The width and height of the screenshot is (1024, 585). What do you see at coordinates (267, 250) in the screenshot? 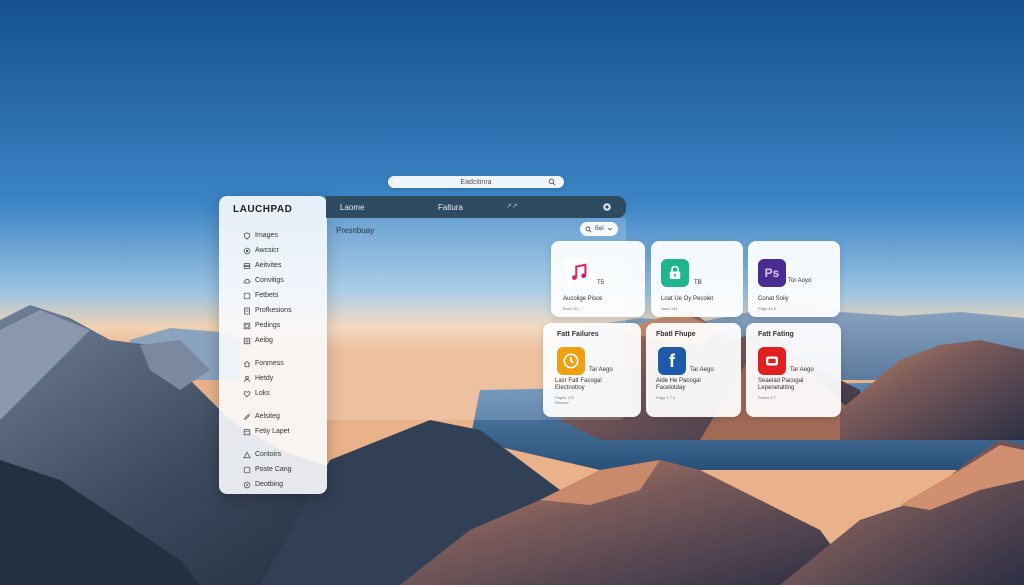
I see `sidebar-item-label: Awcsicr` at bounding box center [267, 250].